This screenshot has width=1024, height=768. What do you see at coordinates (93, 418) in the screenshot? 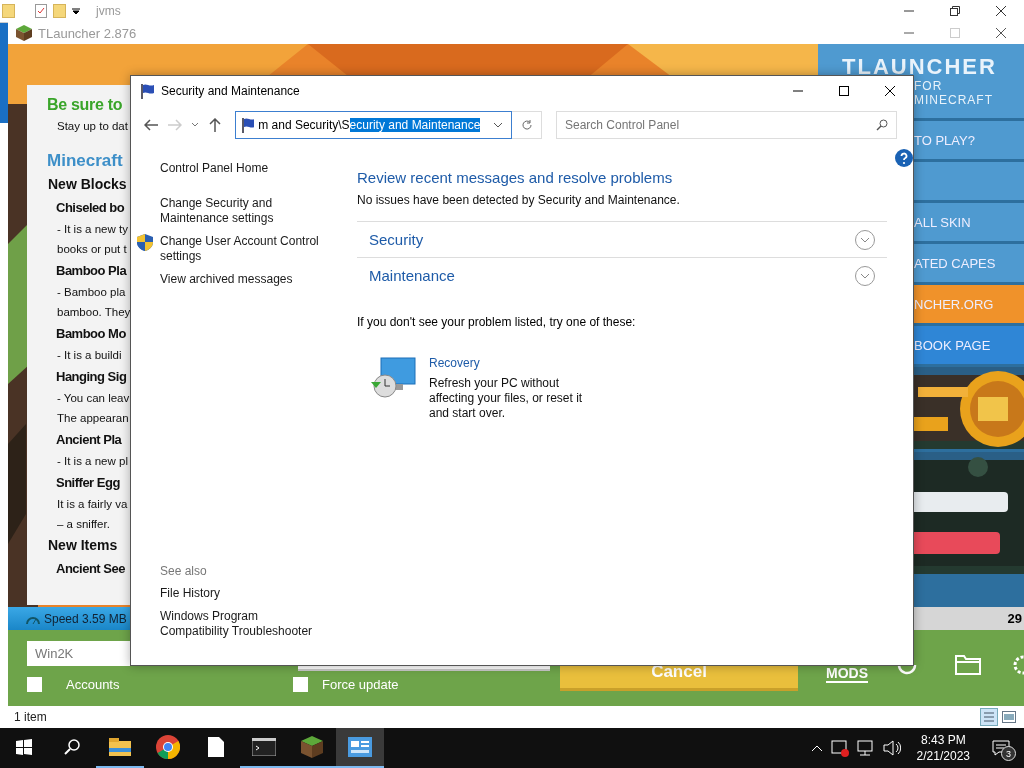
I see `news-text: The appearan` at bounding box center [93, 418].